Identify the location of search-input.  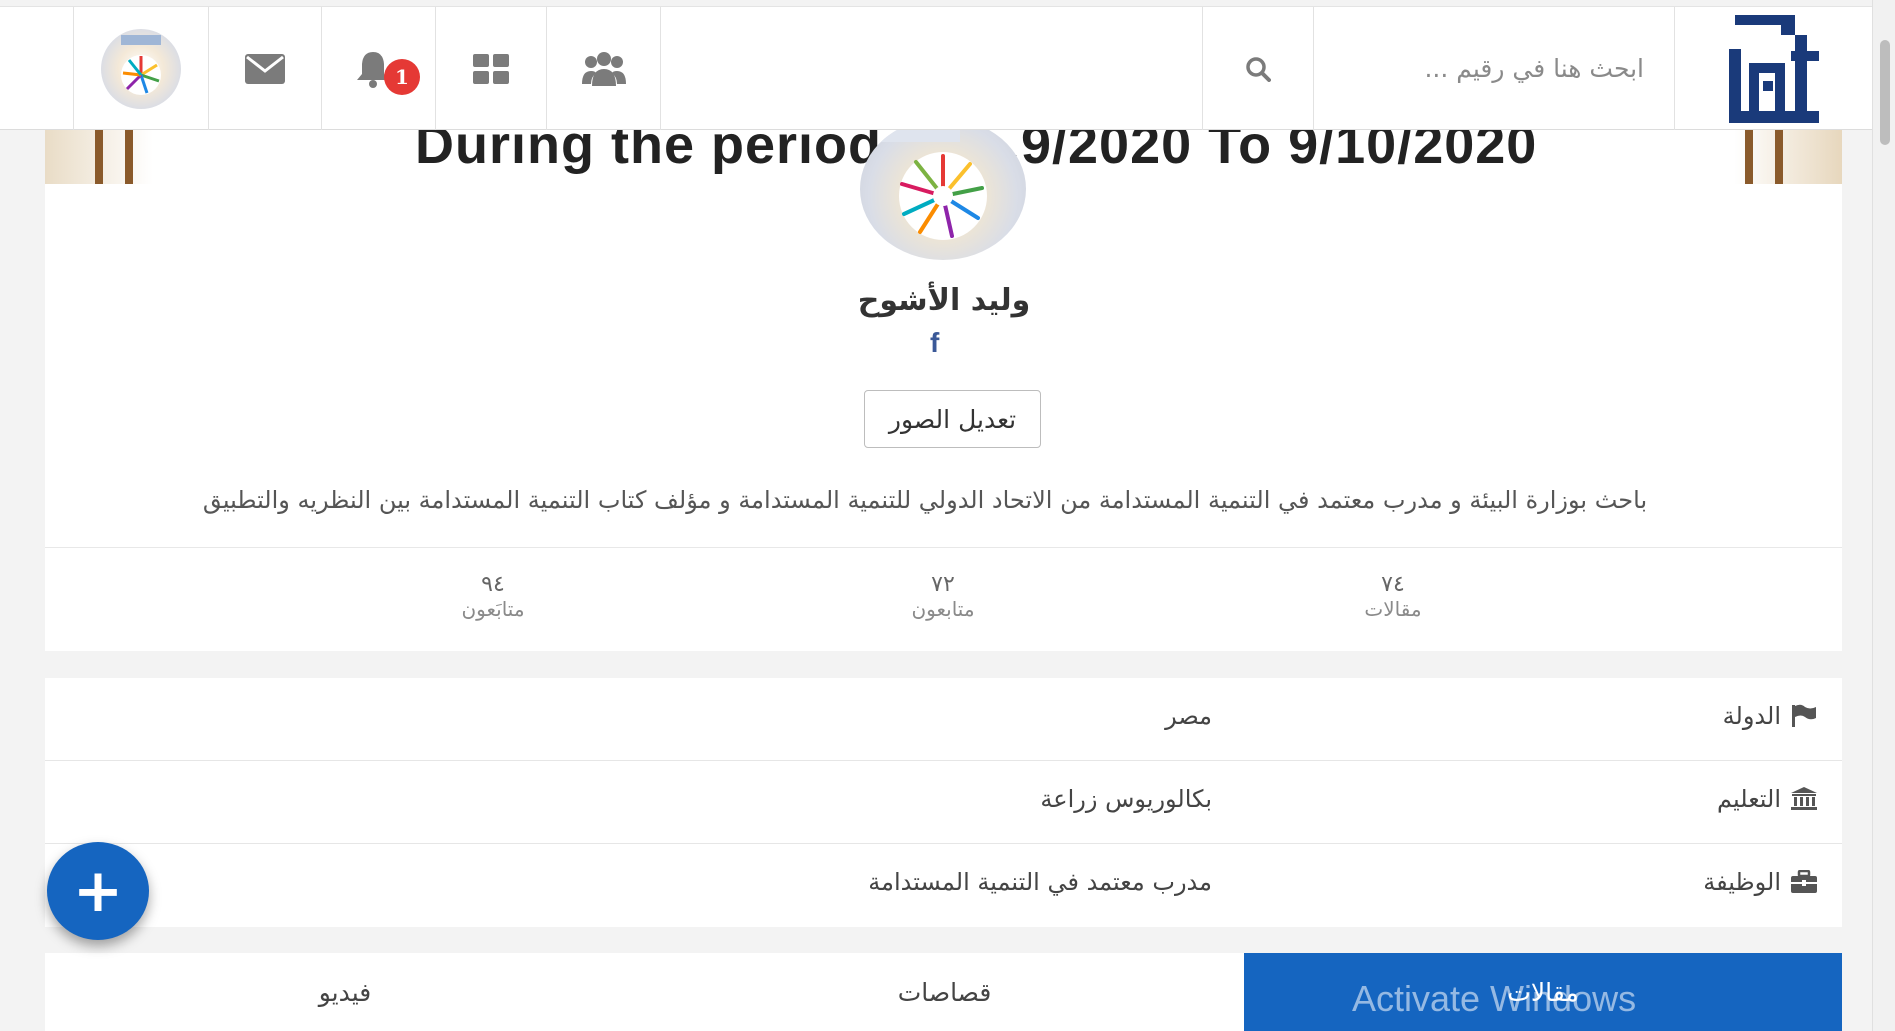
(1494, 68).